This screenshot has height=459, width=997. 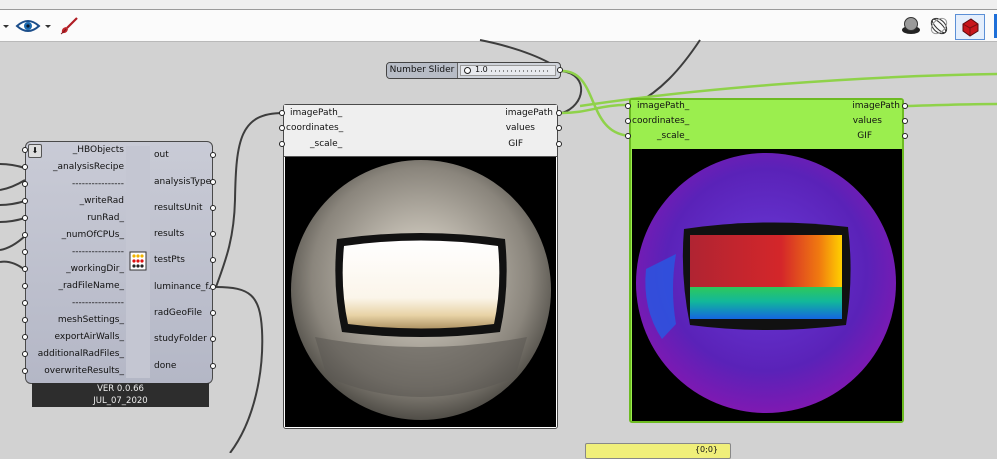 What do you see at coordinates (138, 261) in the screenshot?
I see `honeybee-logo-icon` at bounding box center [138, 261].